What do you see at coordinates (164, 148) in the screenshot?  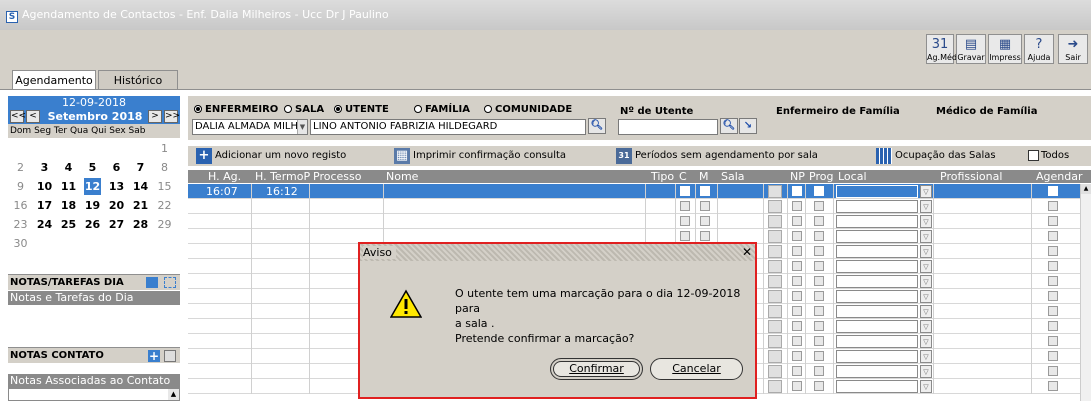 I see `calendar-day: 1` at bounding box center [164, 148].